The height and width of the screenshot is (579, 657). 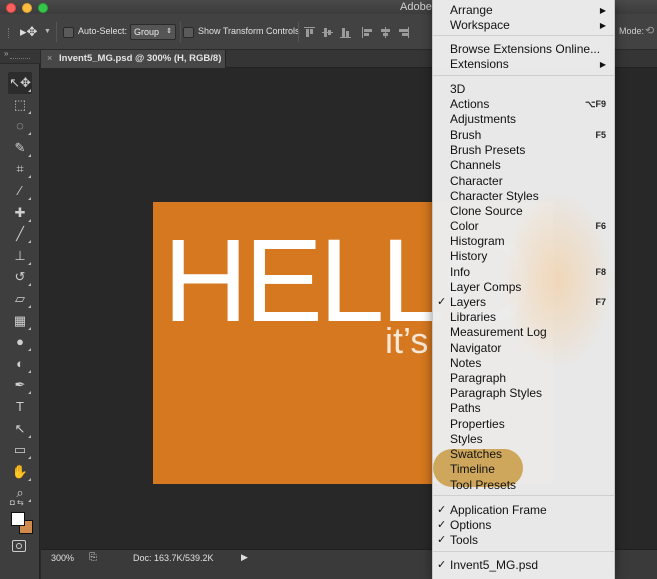 What do you see at coordinates (523, 196) in the screenshot?
I see `menu-item-character-styles: Character Styles` at bounding box center [523, 196].